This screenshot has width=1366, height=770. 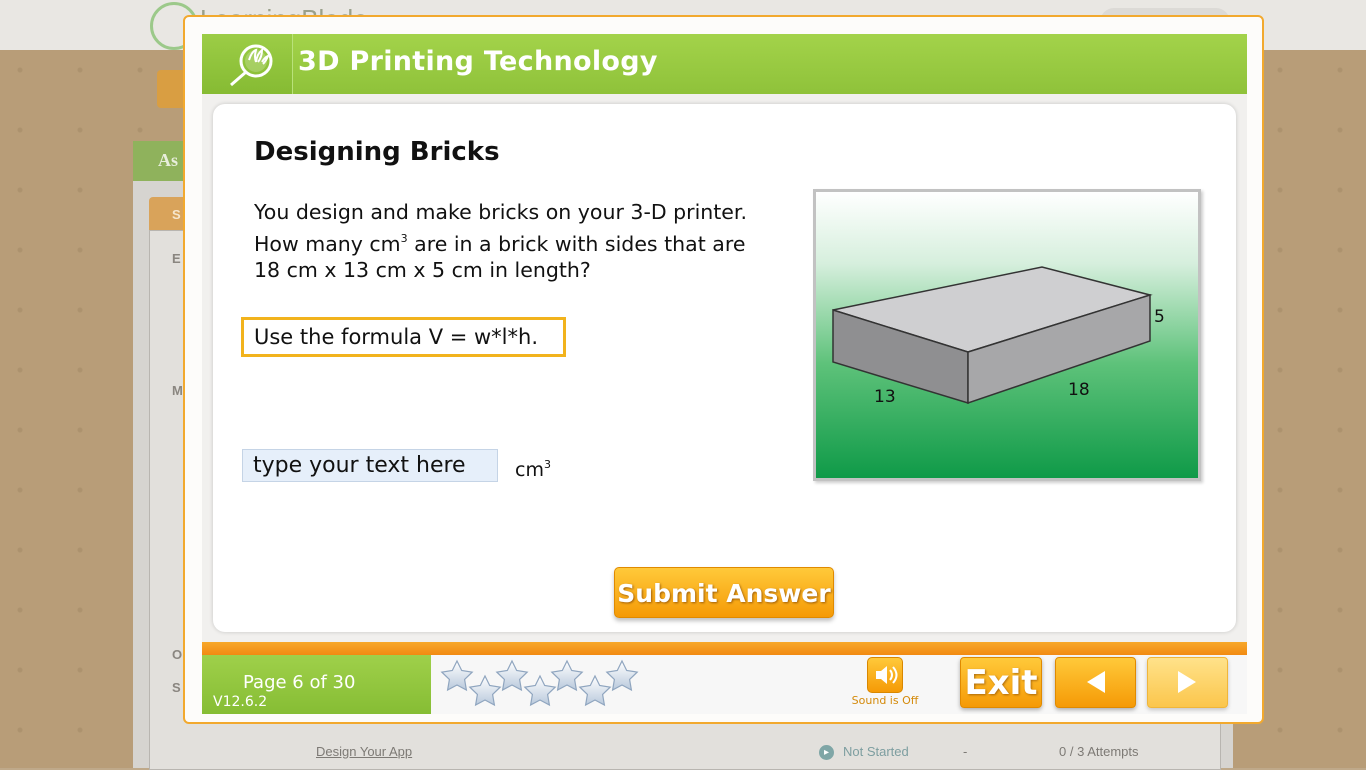 What do you see at coordinates (529, 470) in the screenshot?
I see `answer-unit-text: cm` at bounding box center [529, 470].